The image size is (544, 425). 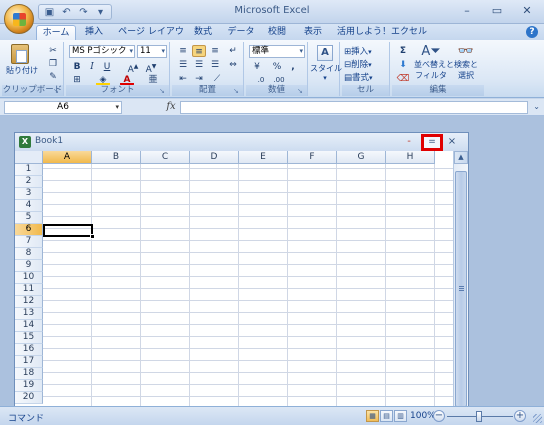 I want to click on column-header-f: F, so click(x=312, y=157).